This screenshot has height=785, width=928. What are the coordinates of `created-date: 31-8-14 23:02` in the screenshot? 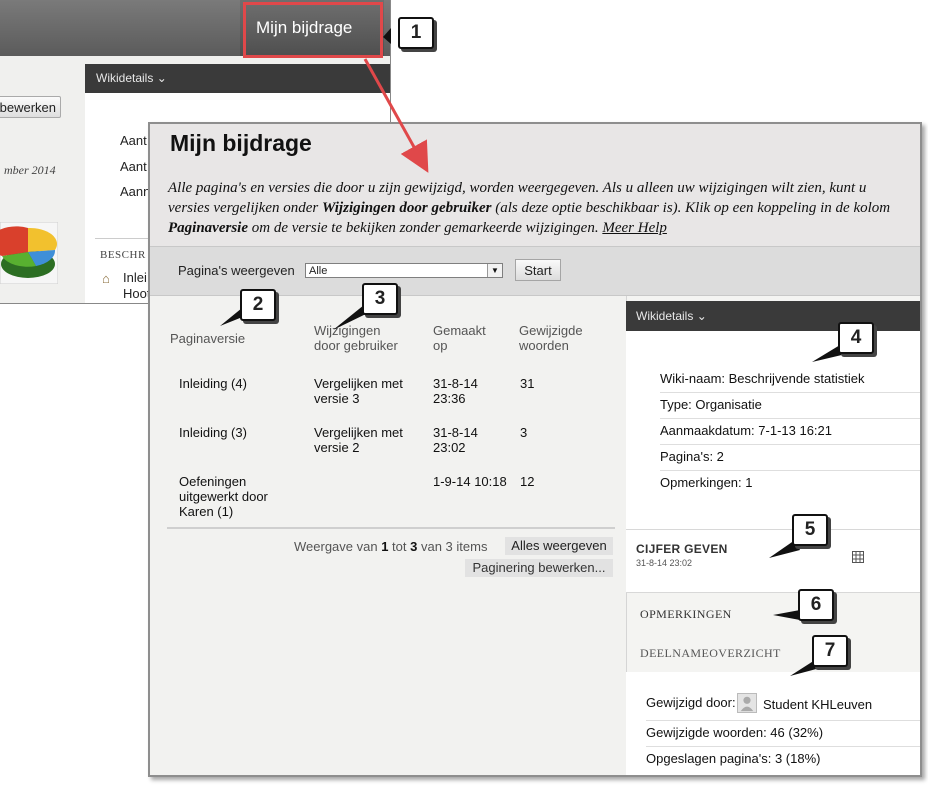 It's located at (455, 440).